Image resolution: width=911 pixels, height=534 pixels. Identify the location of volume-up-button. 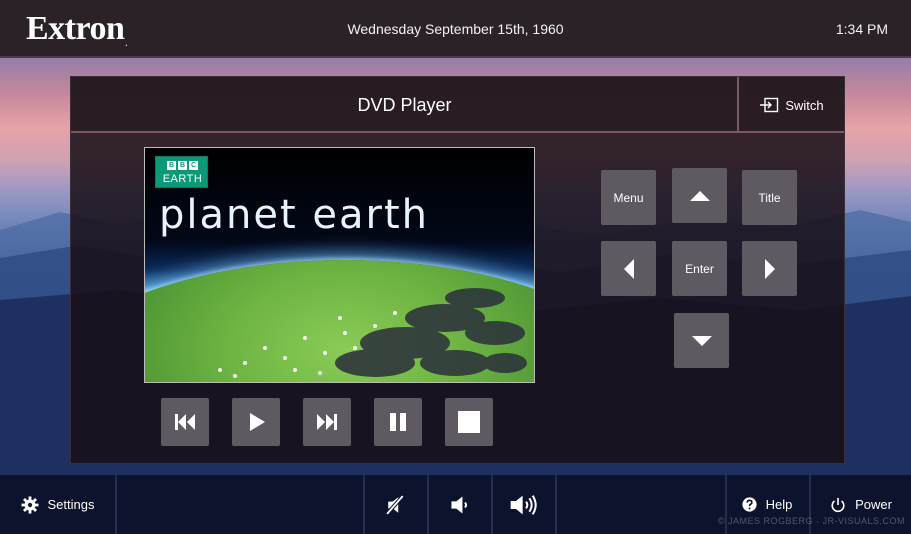
(524, 504).